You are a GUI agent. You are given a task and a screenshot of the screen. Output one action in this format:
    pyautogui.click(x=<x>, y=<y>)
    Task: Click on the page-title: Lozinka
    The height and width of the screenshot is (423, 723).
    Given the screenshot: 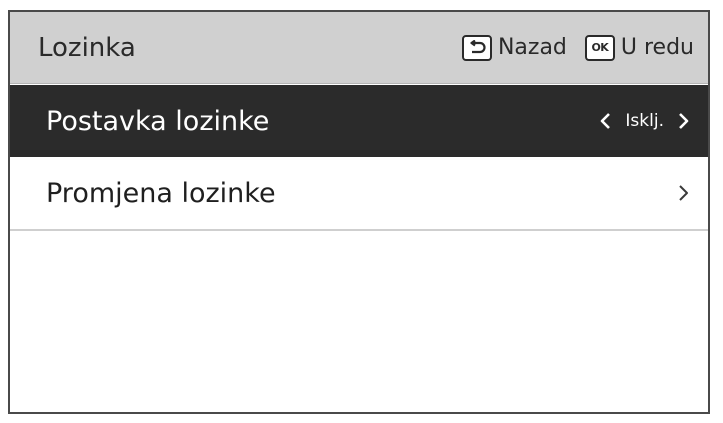 What is the action you would take?
    pyautogui.click(x=87, y=47)
    